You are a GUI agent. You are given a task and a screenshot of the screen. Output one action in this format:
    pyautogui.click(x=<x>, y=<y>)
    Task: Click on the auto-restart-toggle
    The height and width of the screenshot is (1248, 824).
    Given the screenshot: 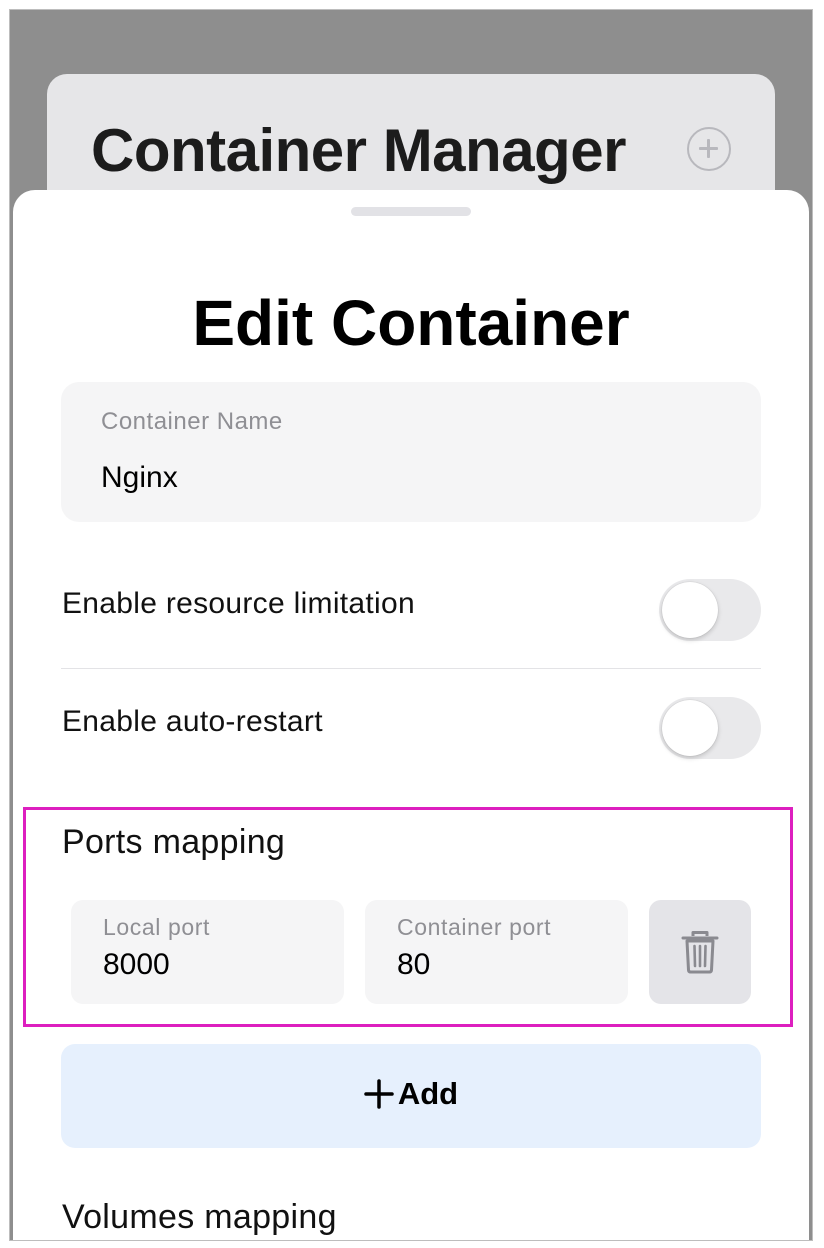 What is the action you would take?
    pyautogui.click(x=710, y=728)
    